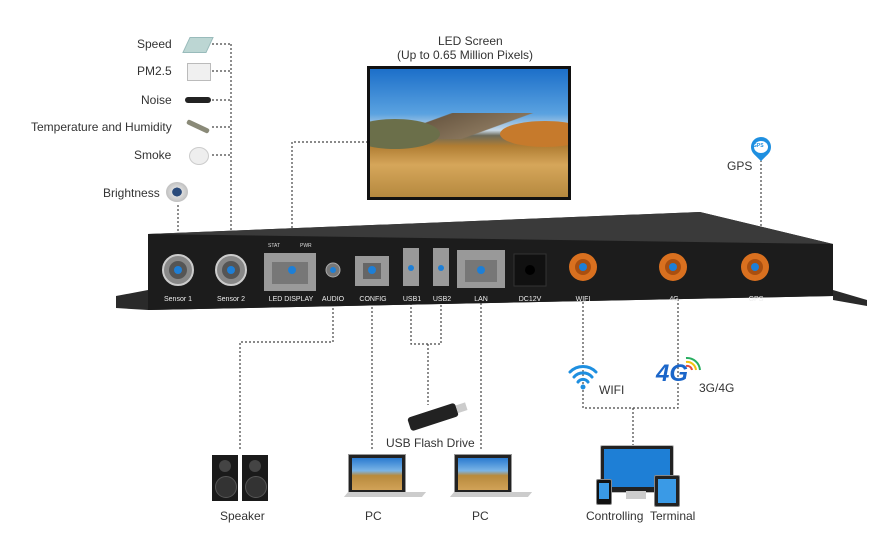 The width and height of the screenshot is (895, 558). Describe the element at coordinates (373, 516) in the screenshot. I see `pc-config-label: PC` at that location.